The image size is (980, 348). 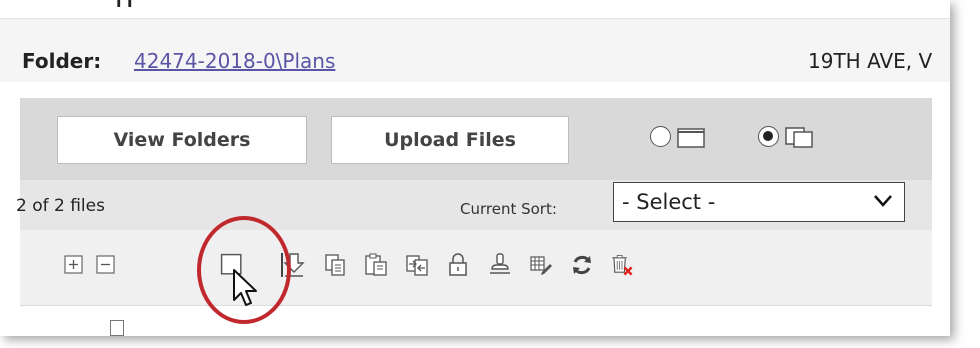 What do you see at coordinates (417, 265) in the screenshot?
I see `move-icon` at bounding box center [417, 265].